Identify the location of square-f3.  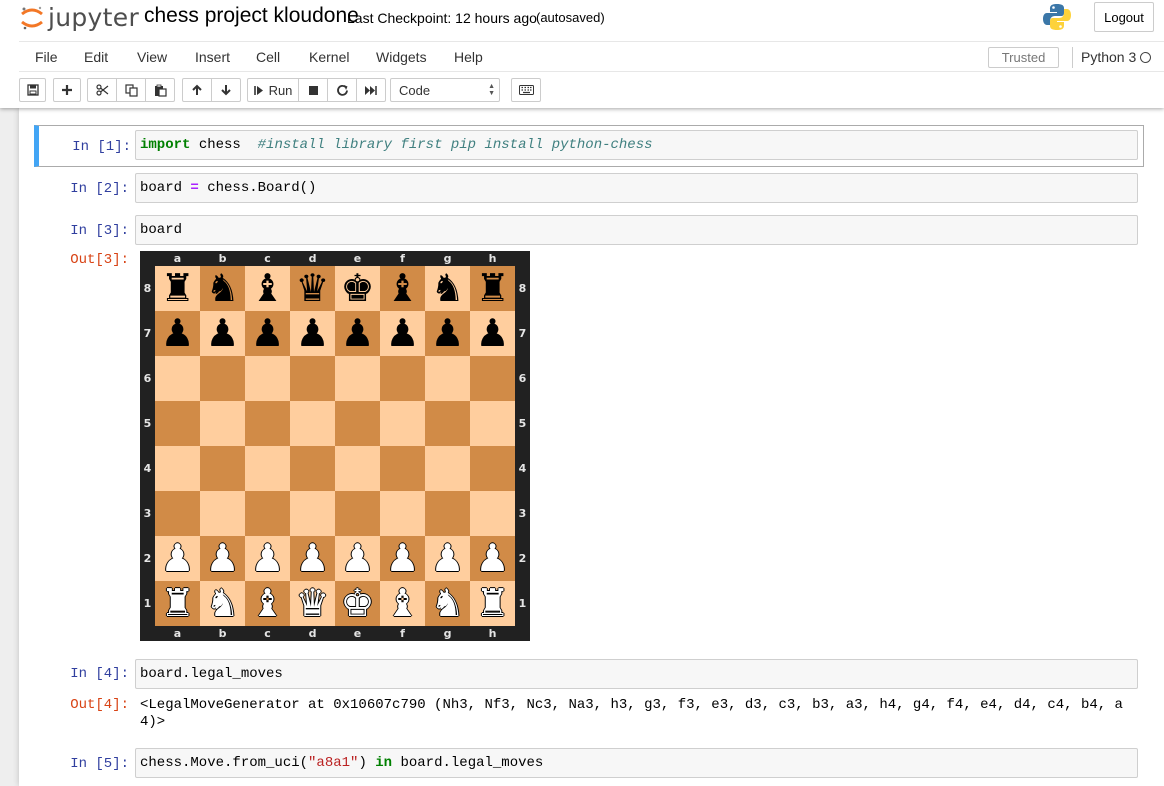
(402, 513).